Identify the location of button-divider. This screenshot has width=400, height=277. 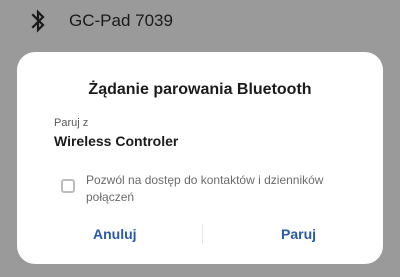
(202, 234).